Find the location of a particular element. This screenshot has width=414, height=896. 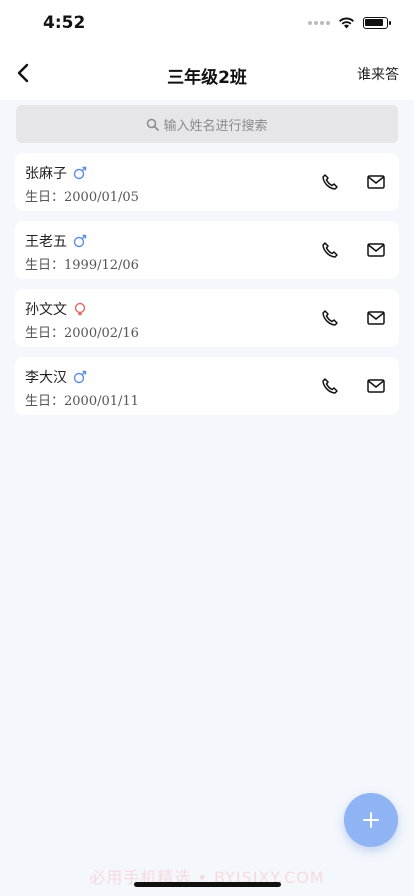

search-input: 输入姓名进行搜索 is located at coordinates (207, 124).